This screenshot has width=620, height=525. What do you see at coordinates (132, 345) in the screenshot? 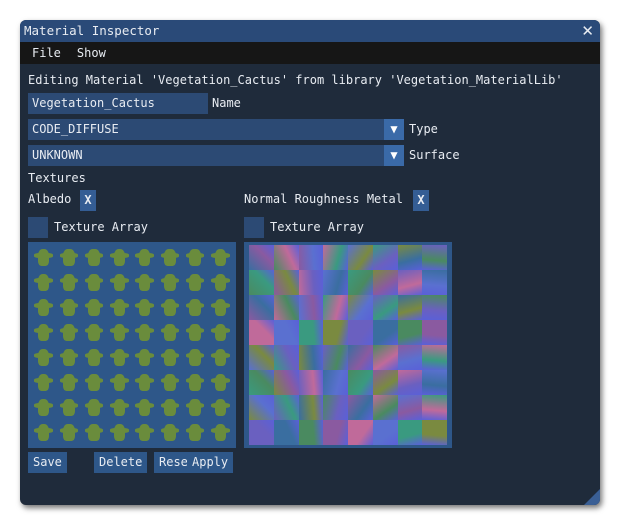
I see `albedo-texture-preview` at bounding box center [132, 345].